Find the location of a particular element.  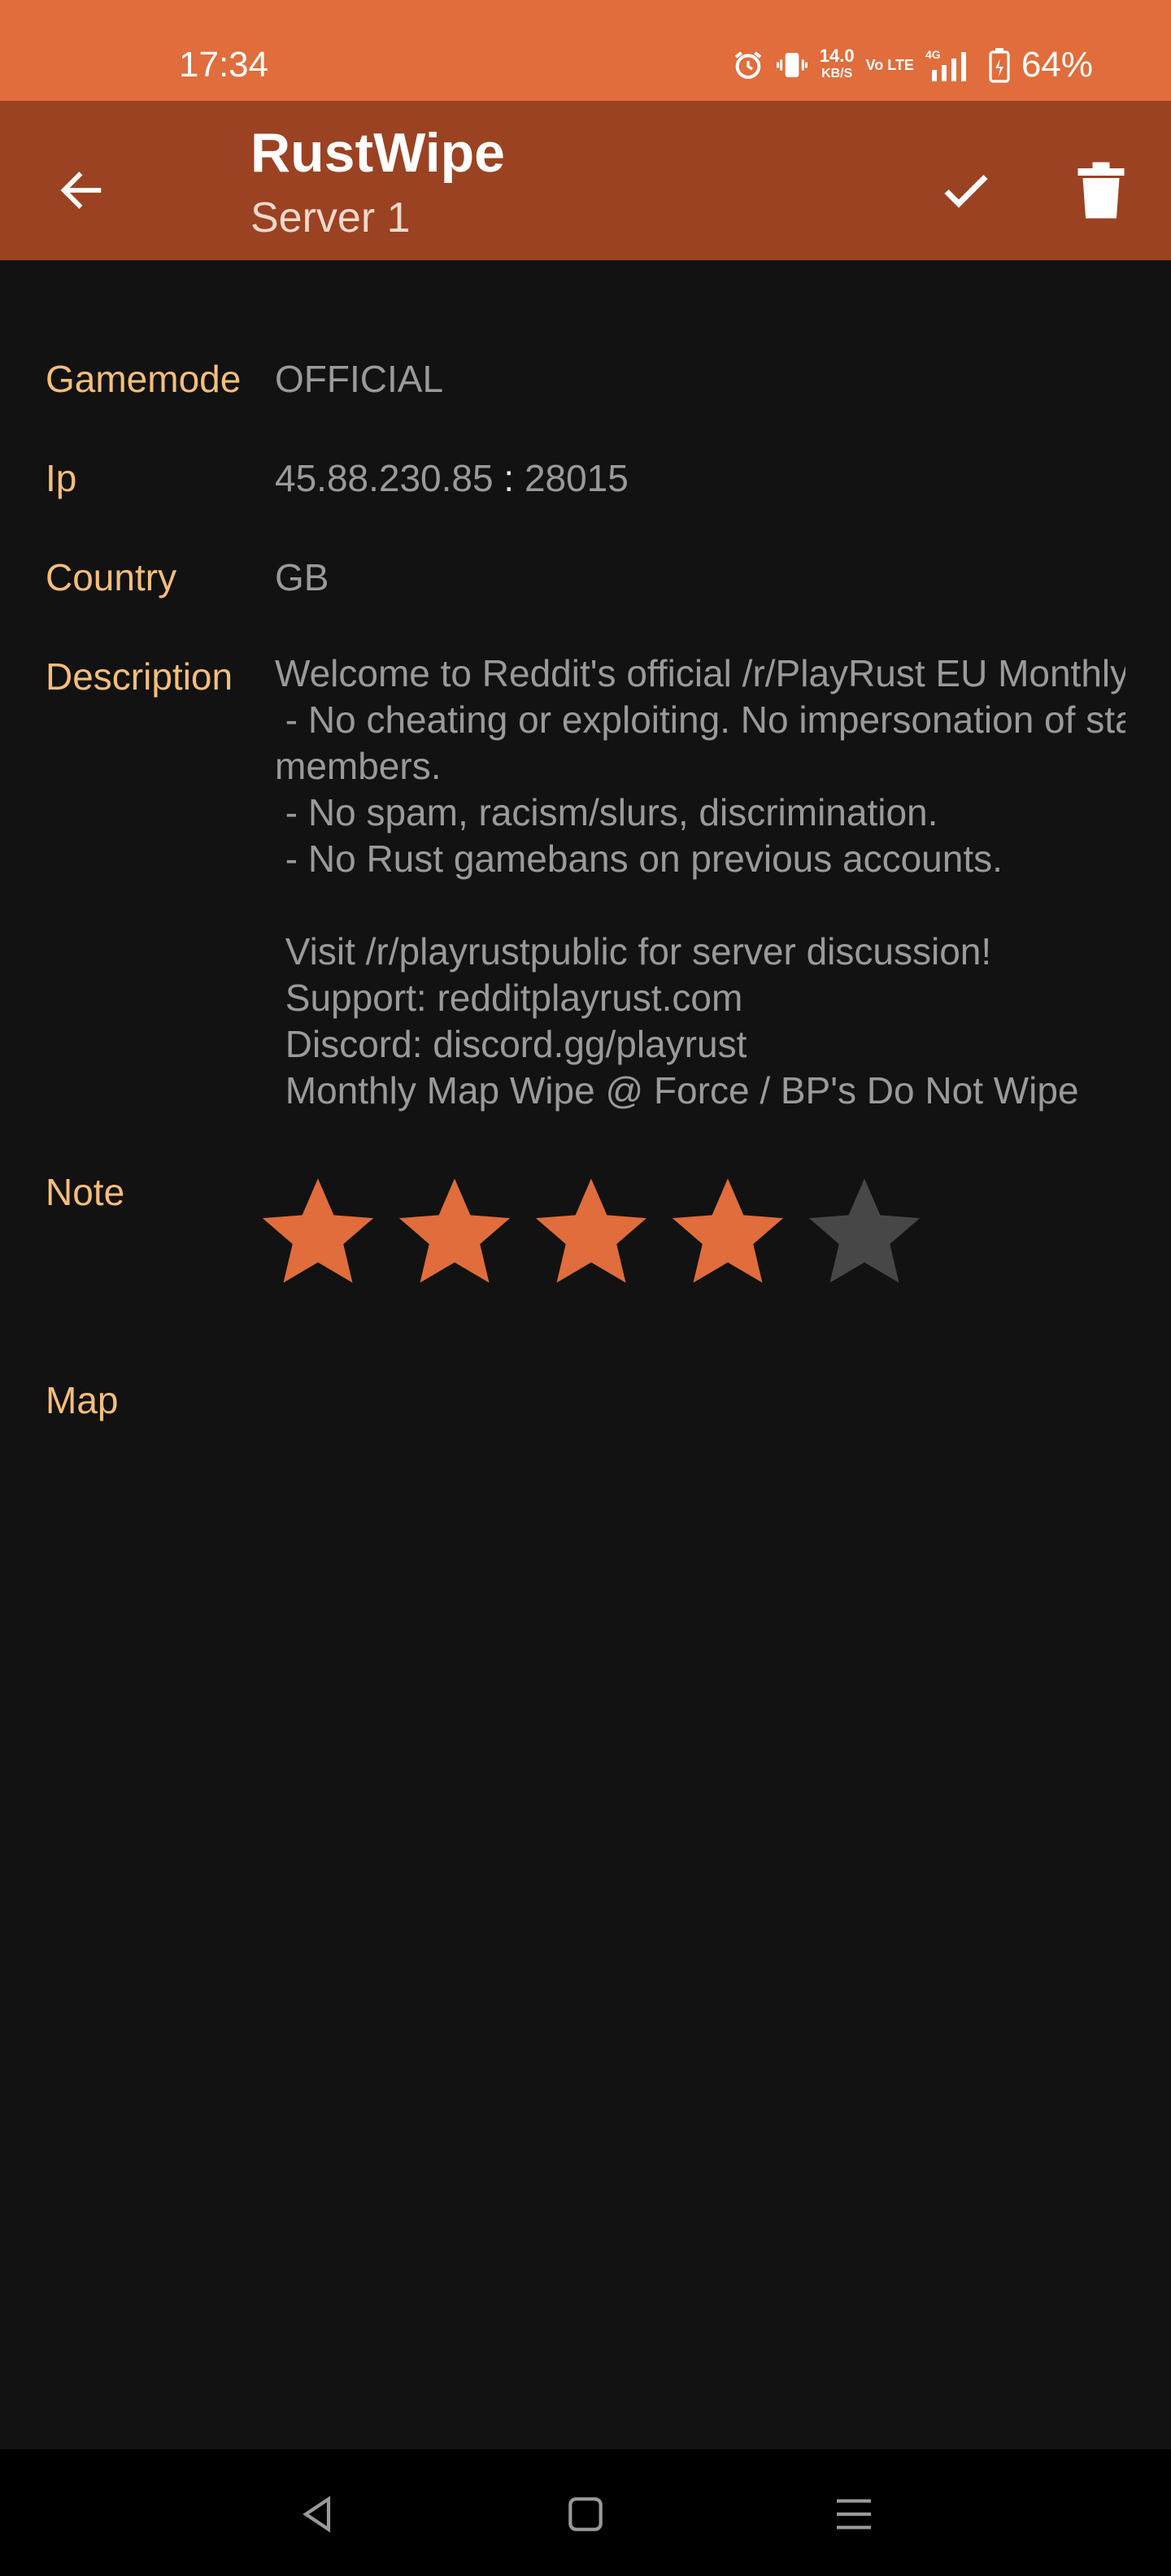

description-line is located at coordinates (700, 906).